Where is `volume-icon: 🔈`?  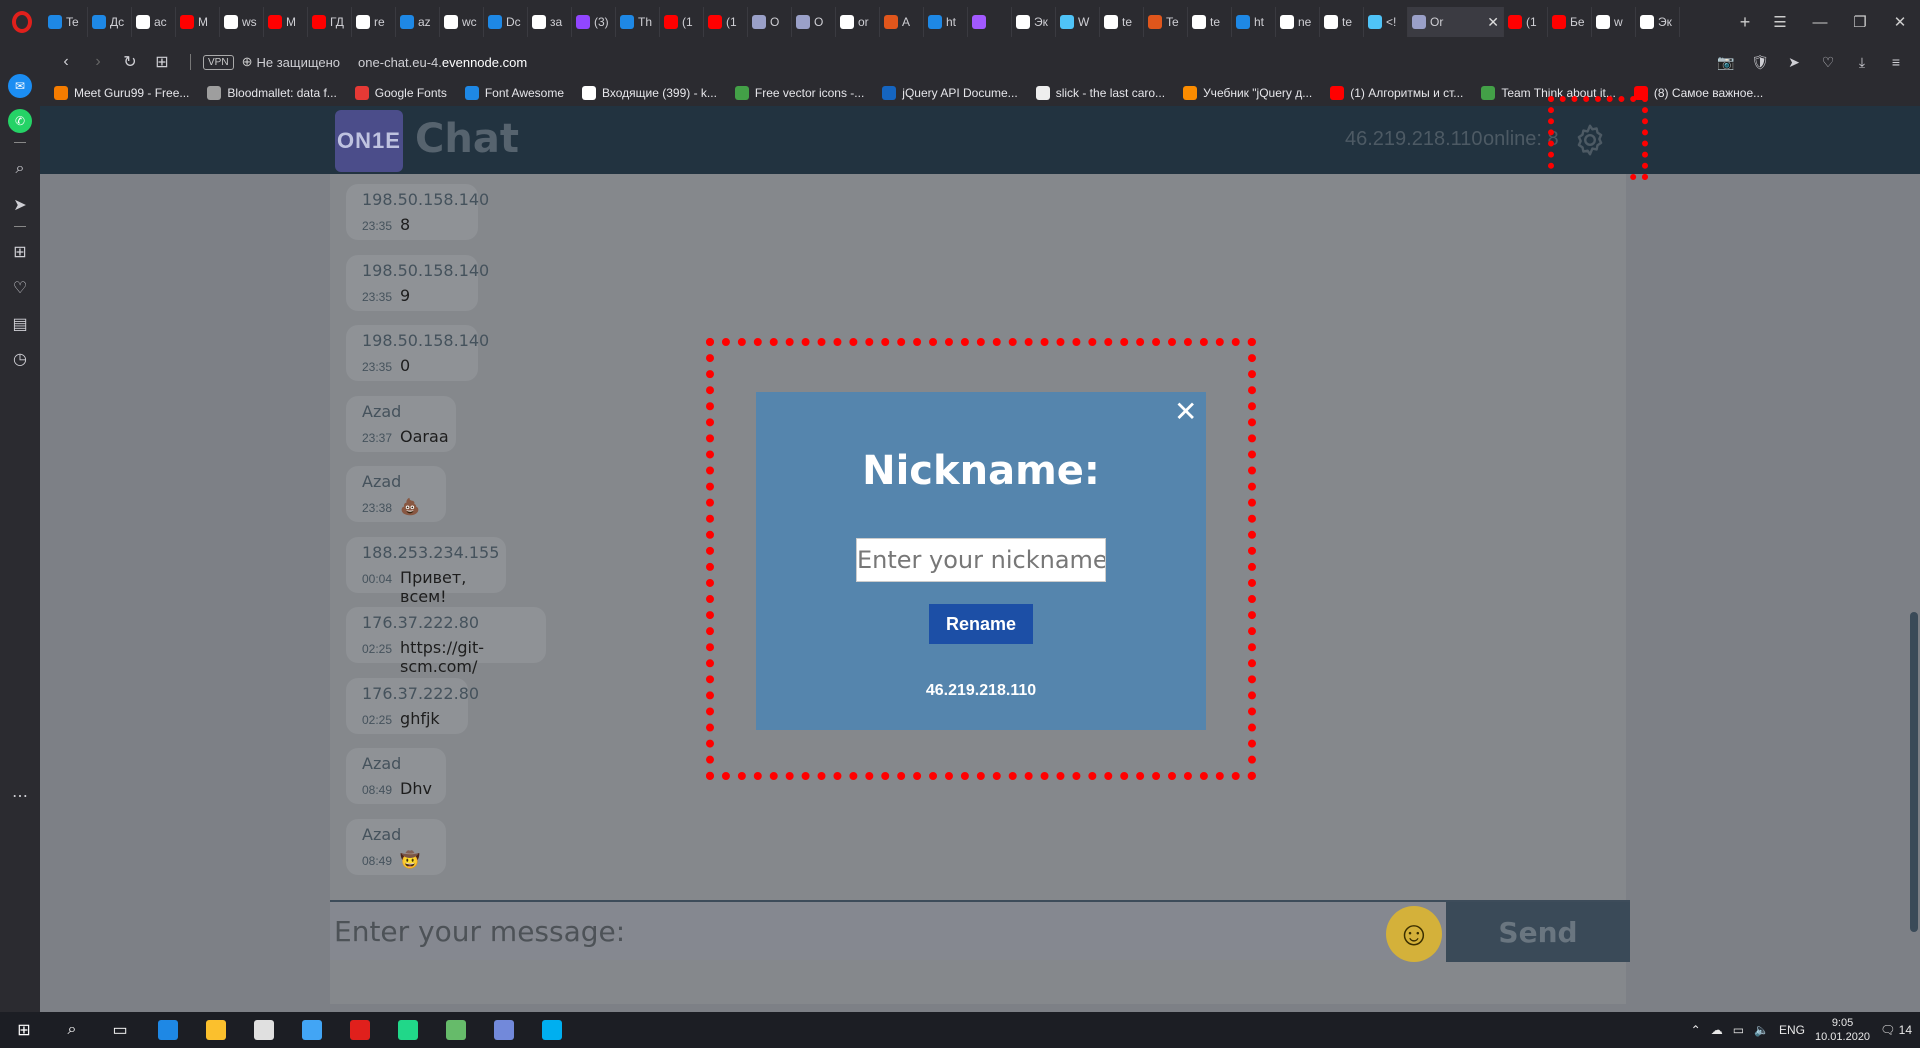
volume-icon: 🔈 is located at coordinates (1761, 1030).